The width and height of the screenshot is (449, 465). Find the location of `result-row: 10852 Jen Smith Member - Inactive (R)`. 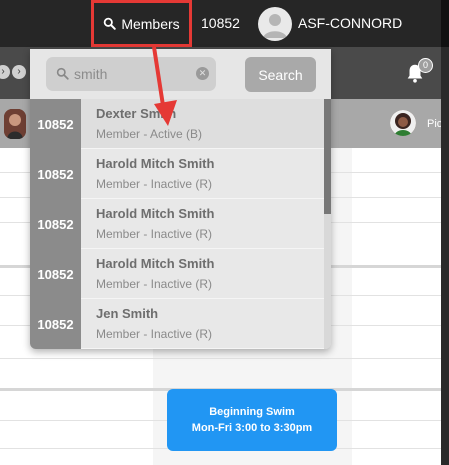

result-row: 10852 Jen Smith Member - Inactive (R) is located at coordinates (177, 324).